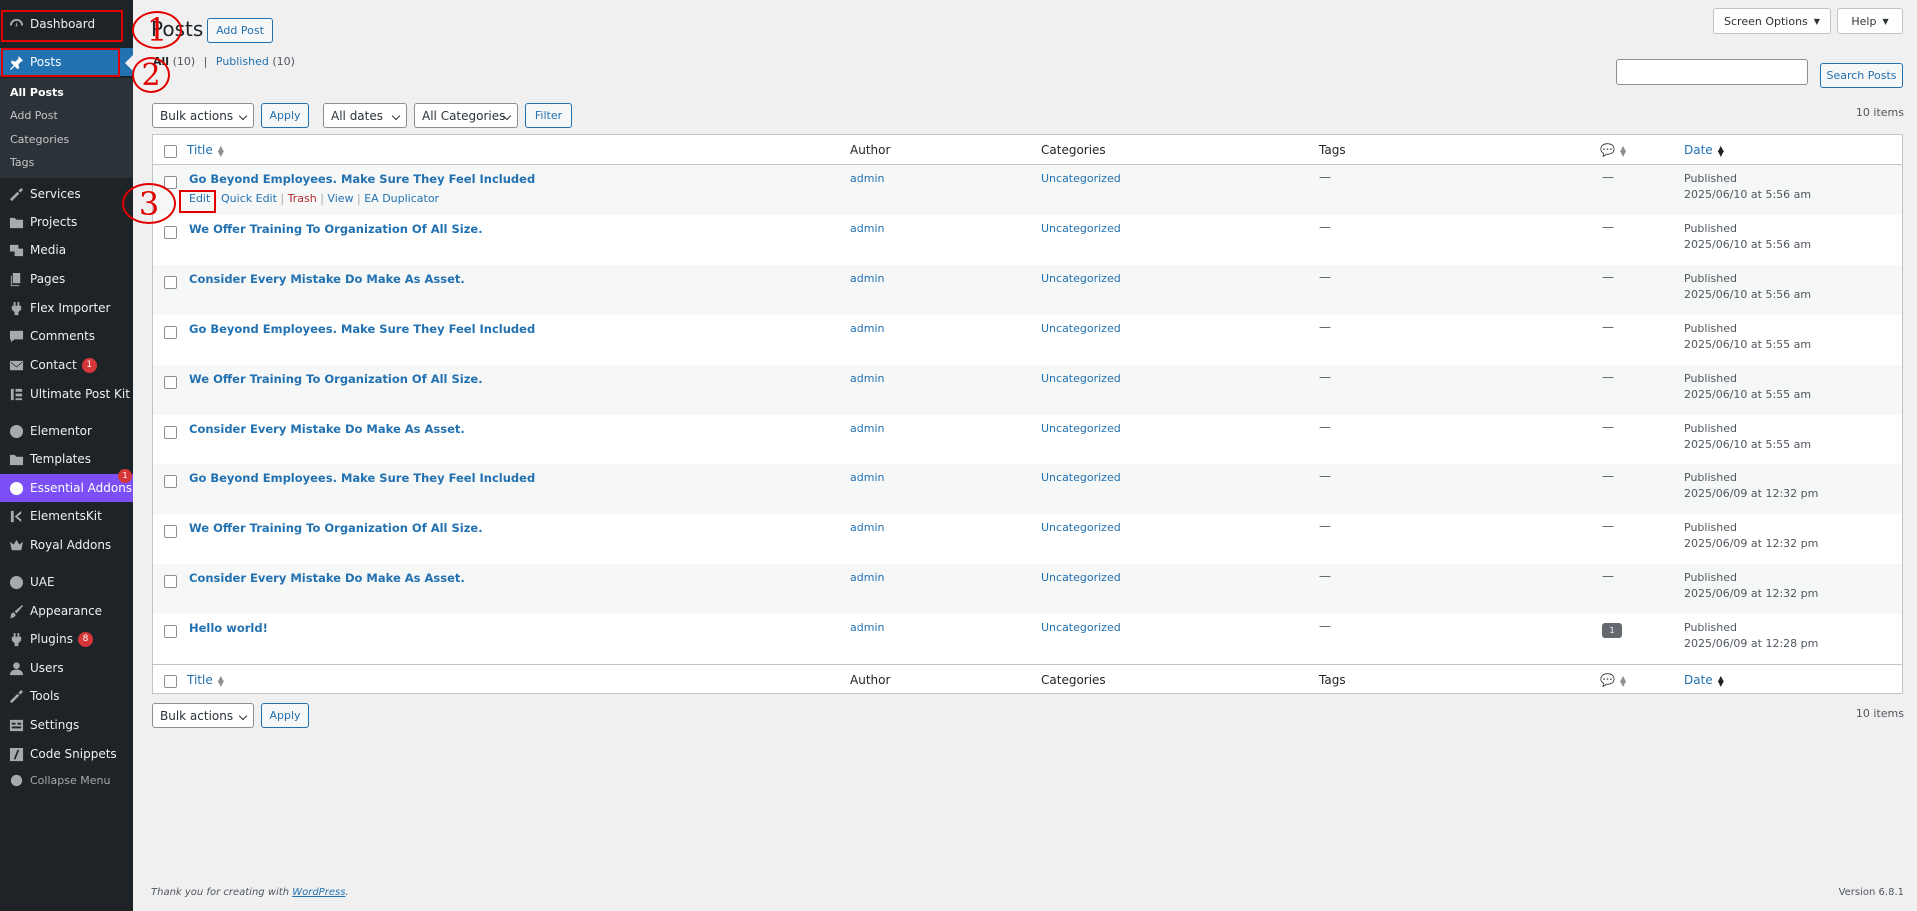 The height and width of the screenshot is (911, 1917). I want to click on sidebar-item-settings: Settings, so click(66, 725).